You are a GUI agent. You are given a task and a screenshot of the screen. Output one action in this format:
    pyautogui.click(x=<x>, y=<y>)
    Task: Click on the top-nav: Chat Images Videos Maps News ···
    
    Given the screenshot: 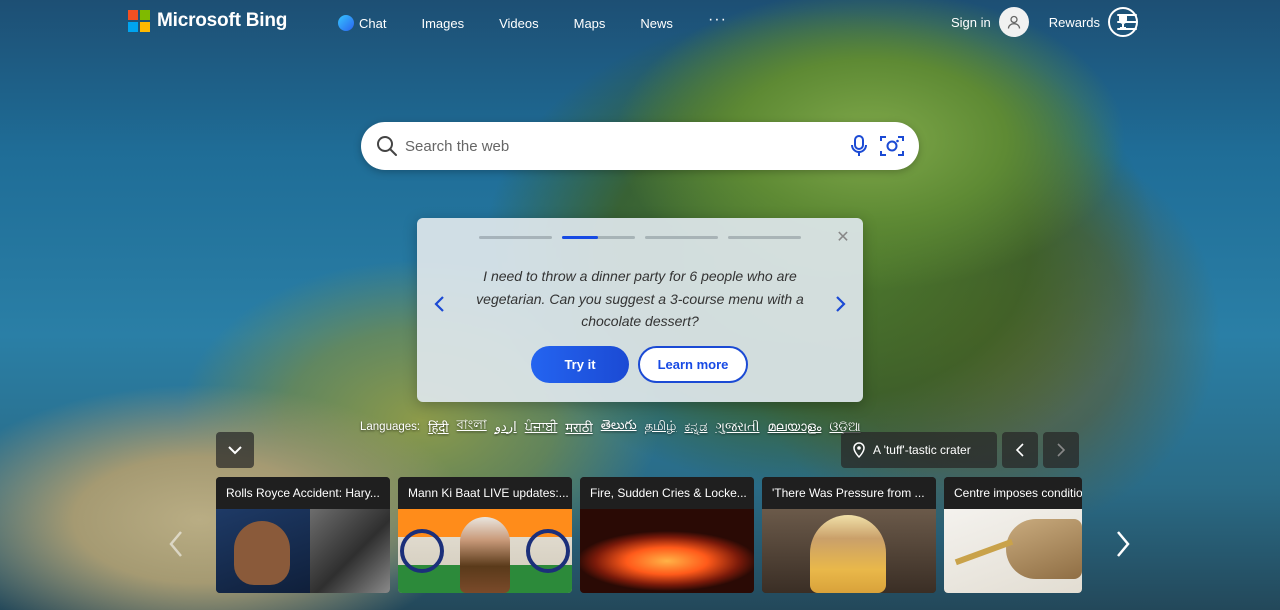 What is the action you would take?
    pyautogui.click(x=550, y=21)
    